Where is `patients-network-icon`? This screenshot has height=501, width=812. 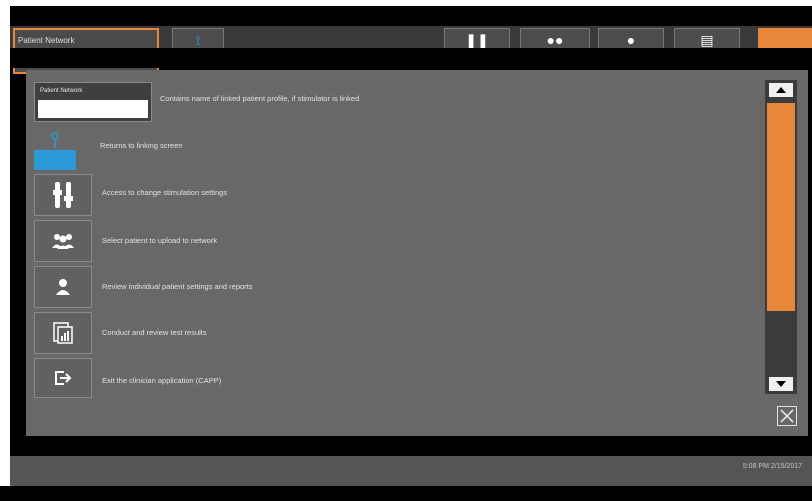
patients-network-icon is located at coordinates (63, 241).